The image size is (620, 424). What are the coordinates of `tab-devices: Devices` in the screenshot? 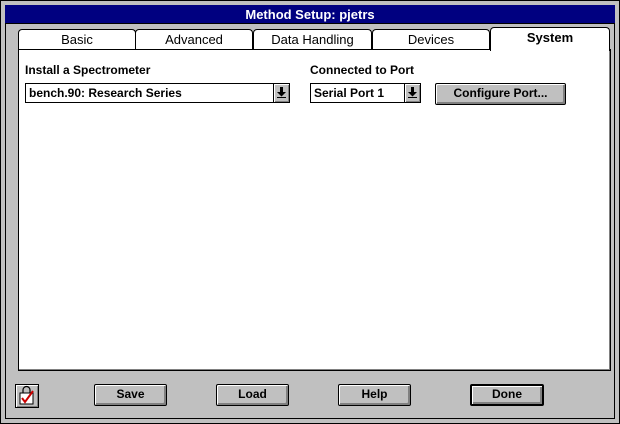 It's located at (431, 39).